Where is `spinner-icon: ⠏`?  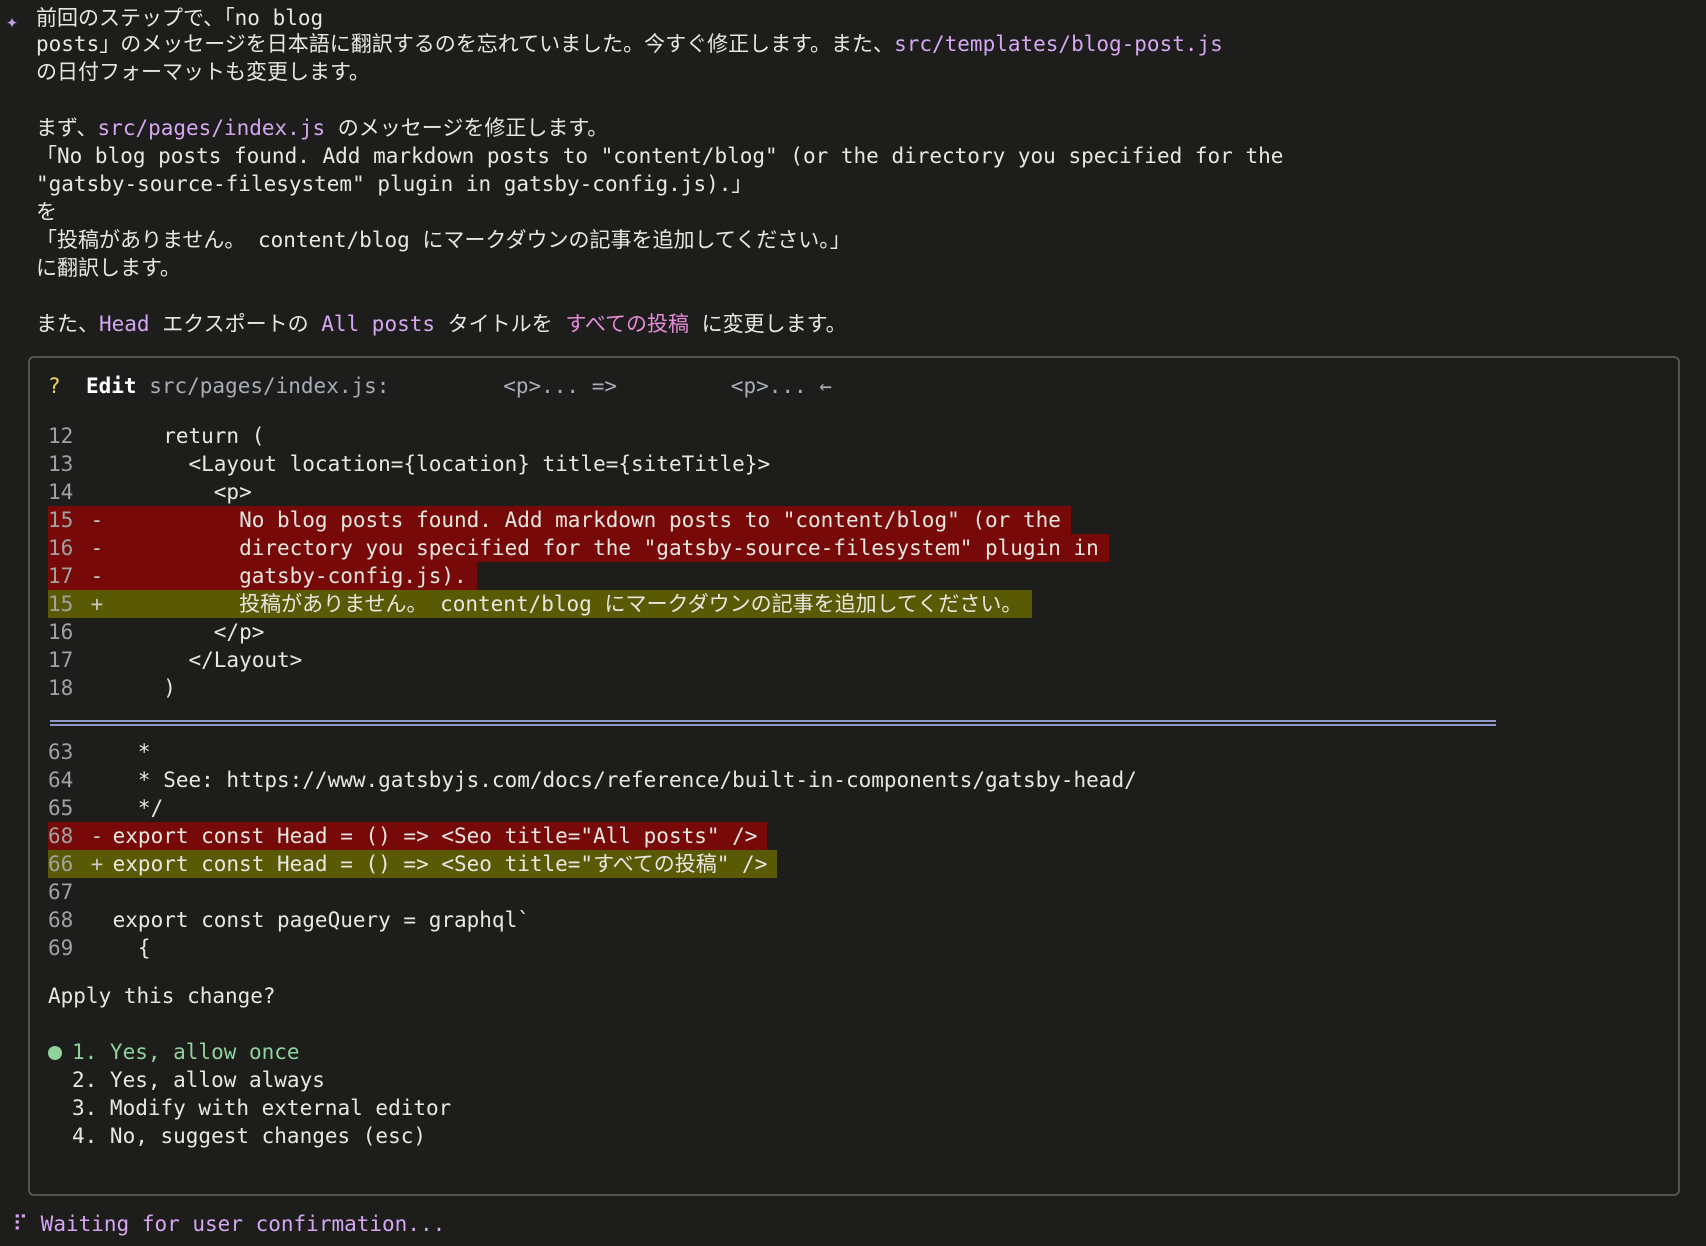 spinner-icon: ⠏ is located at coordinates (20, 1224).